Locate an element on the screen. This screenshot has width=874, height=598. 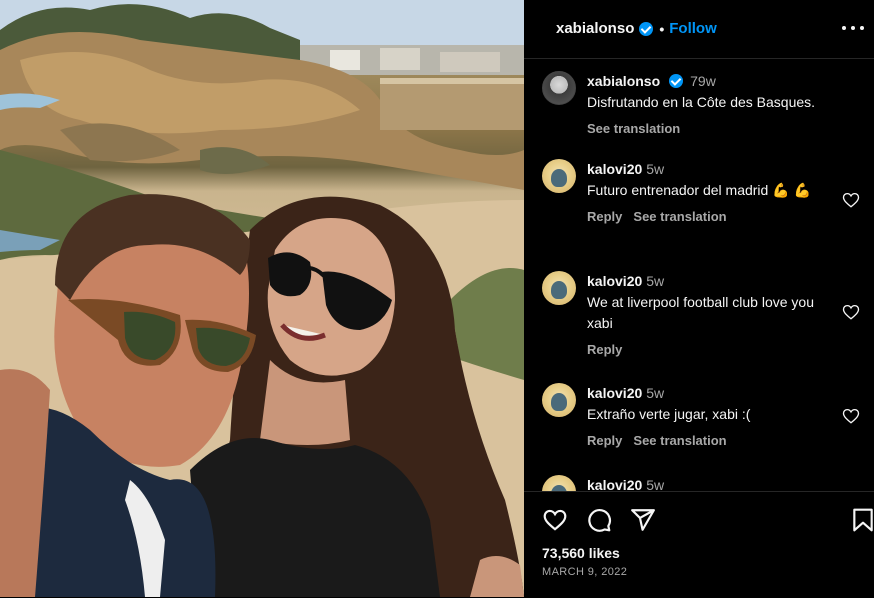
comment-text: Extraño verte jugar, xabi :( is located at coordinates (669, 414).